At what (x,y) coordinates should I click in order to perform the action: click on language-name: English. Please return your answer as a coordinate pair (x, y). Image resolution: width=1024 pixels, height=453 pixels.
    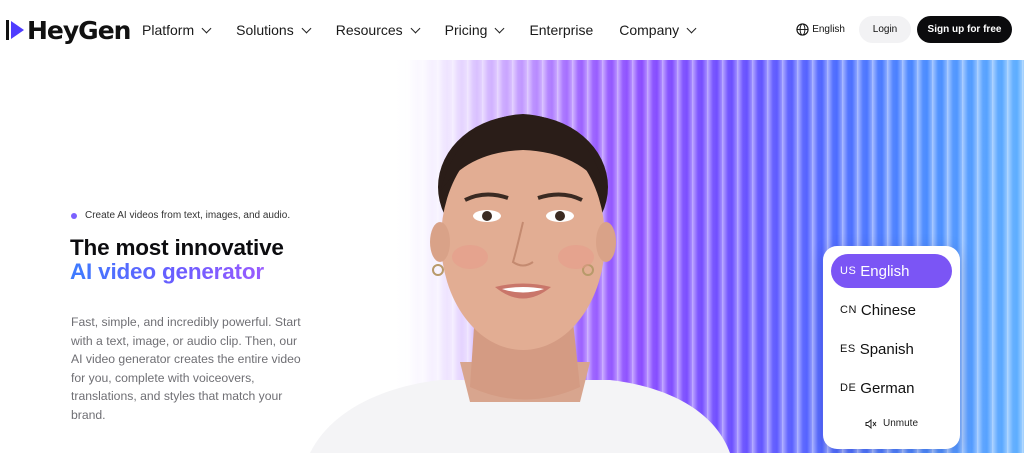
    Looking at the image, I should click on (885, 271).